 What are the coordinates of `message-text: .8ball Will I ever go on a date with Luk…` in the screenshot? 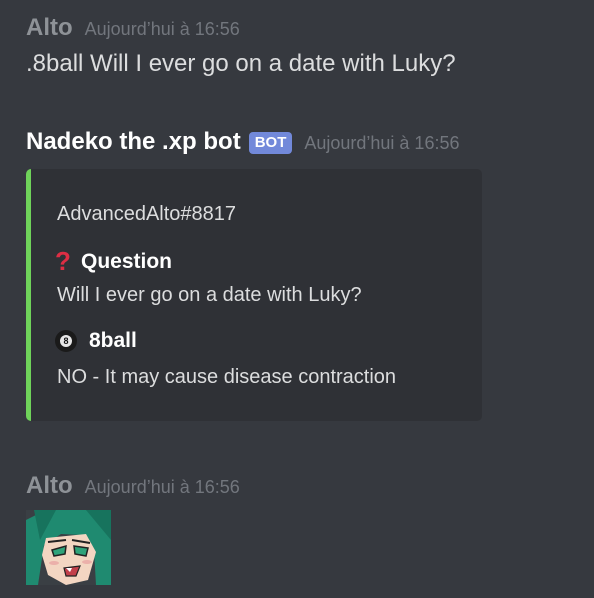 It's located at (241, 63).